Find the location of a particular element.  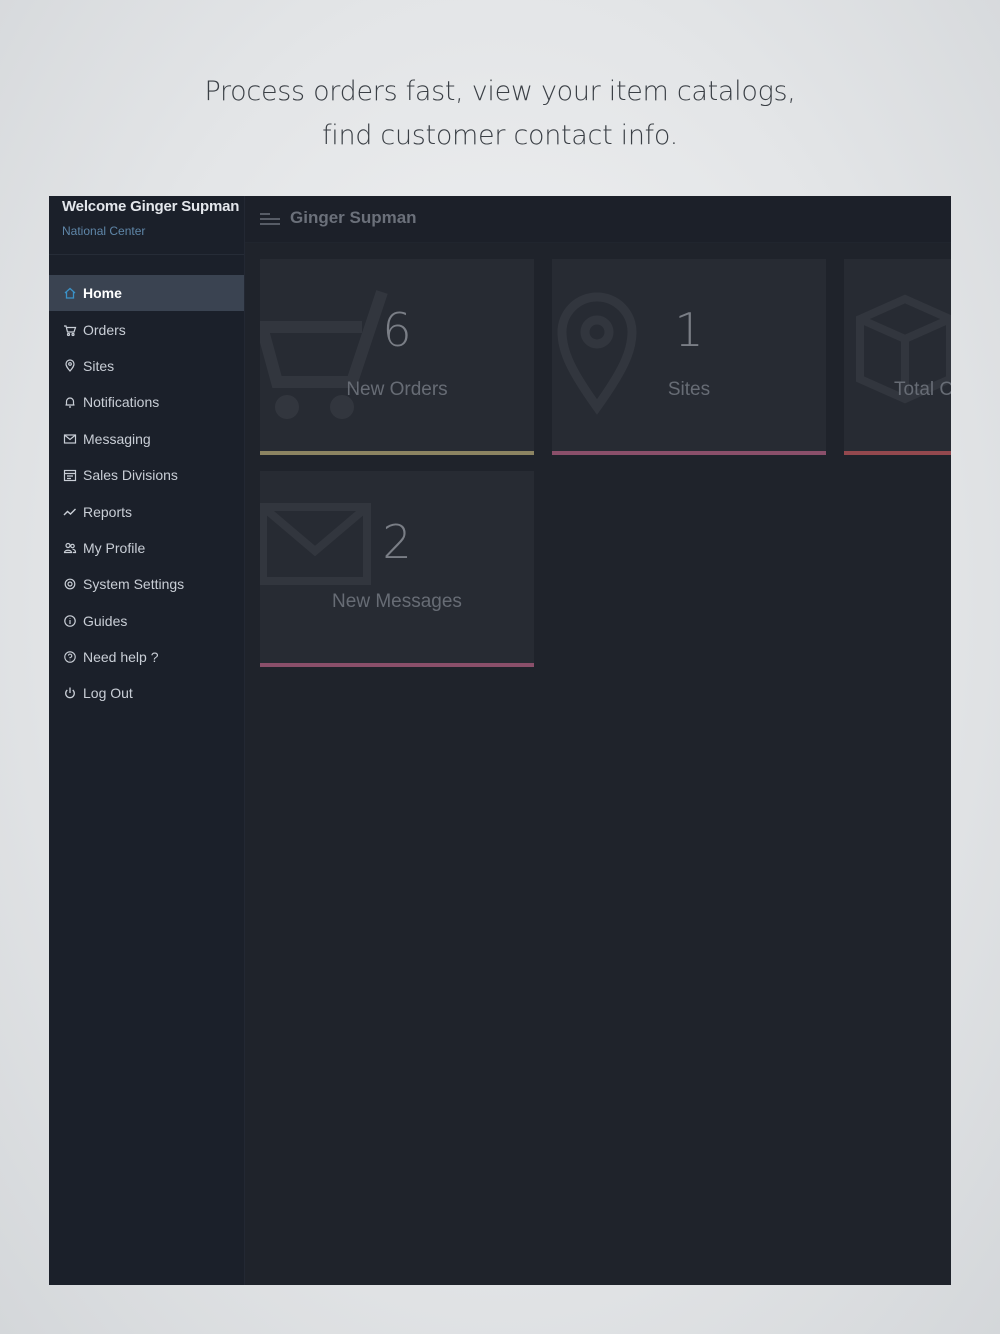

welcome-text: Welcome Ginger Supman is located at coordinates (151, 206).